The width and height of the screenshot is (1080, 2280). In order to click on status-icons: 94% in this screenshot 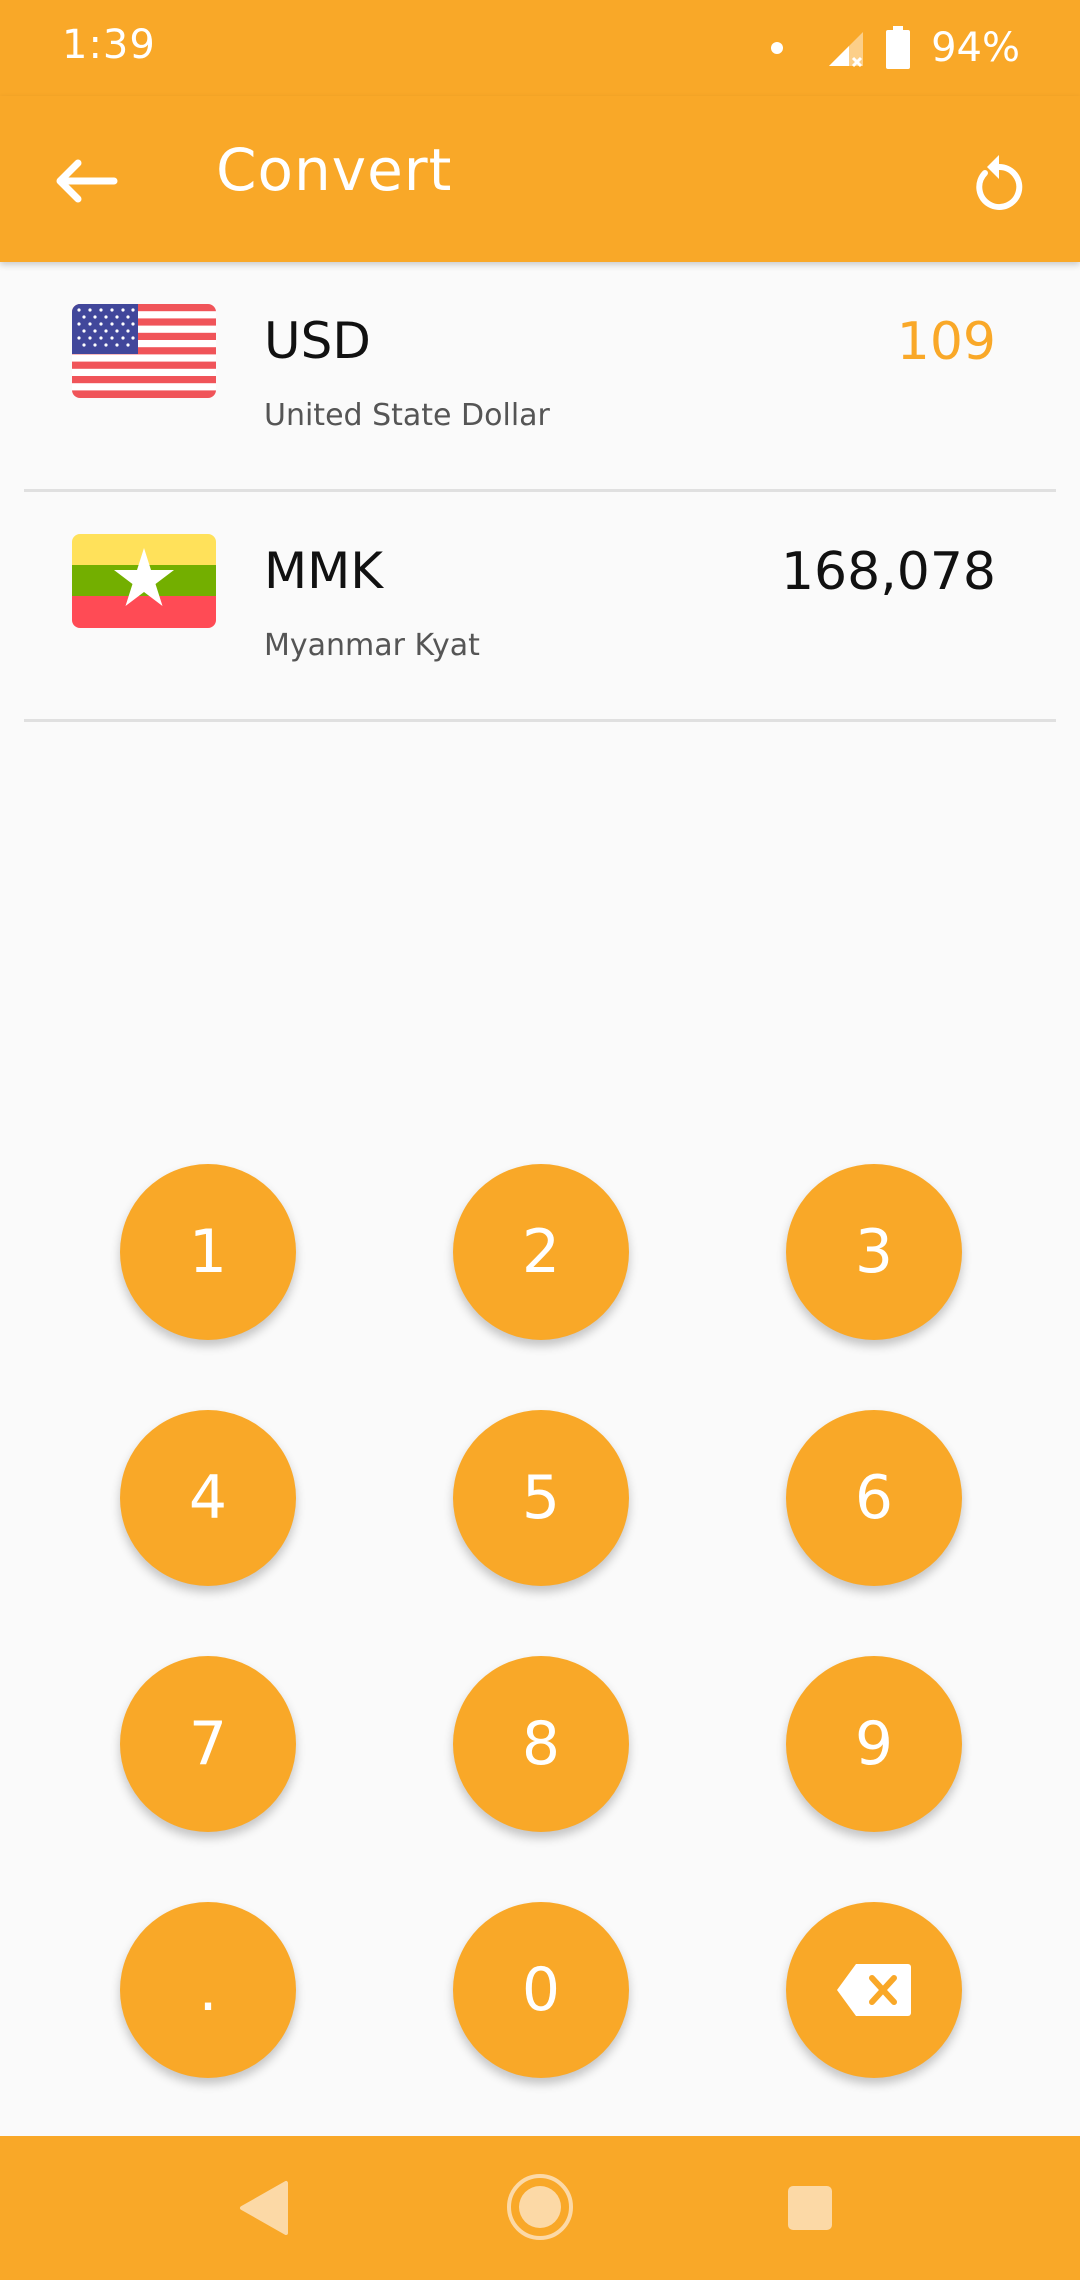, I will do `click(895, 48)`.